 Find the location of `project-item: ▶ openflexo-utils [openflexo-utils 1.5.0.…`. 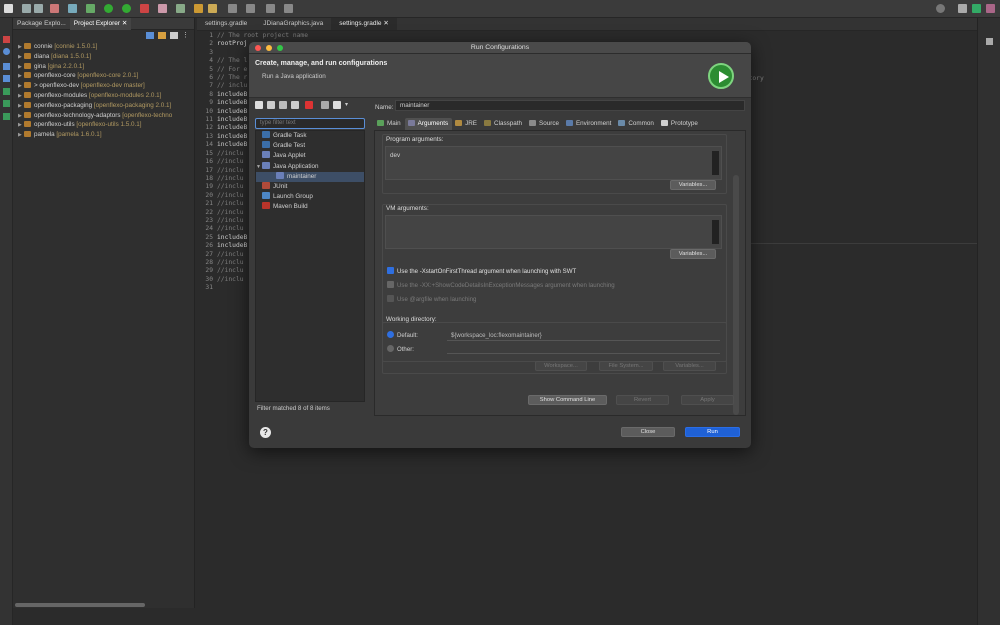

project-item: ▶ openflexo-utils [openflexo-utils 1.5.0.… is located at coordinates (103, 125).